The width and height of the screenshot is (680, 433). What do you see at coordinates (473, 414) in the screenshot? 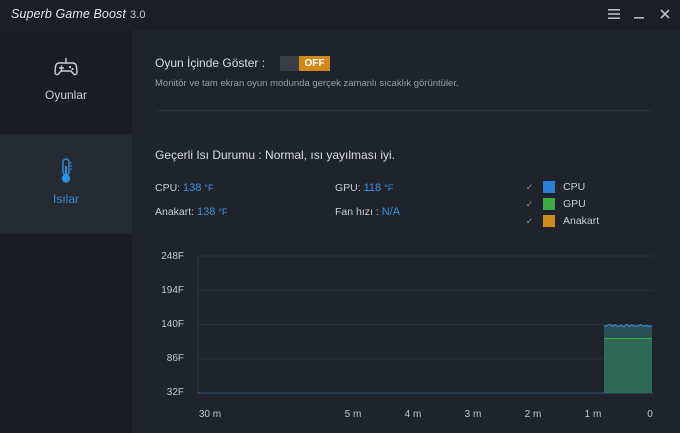
I see `x-tick-label: 3 m` at bounding box center [473, 414].